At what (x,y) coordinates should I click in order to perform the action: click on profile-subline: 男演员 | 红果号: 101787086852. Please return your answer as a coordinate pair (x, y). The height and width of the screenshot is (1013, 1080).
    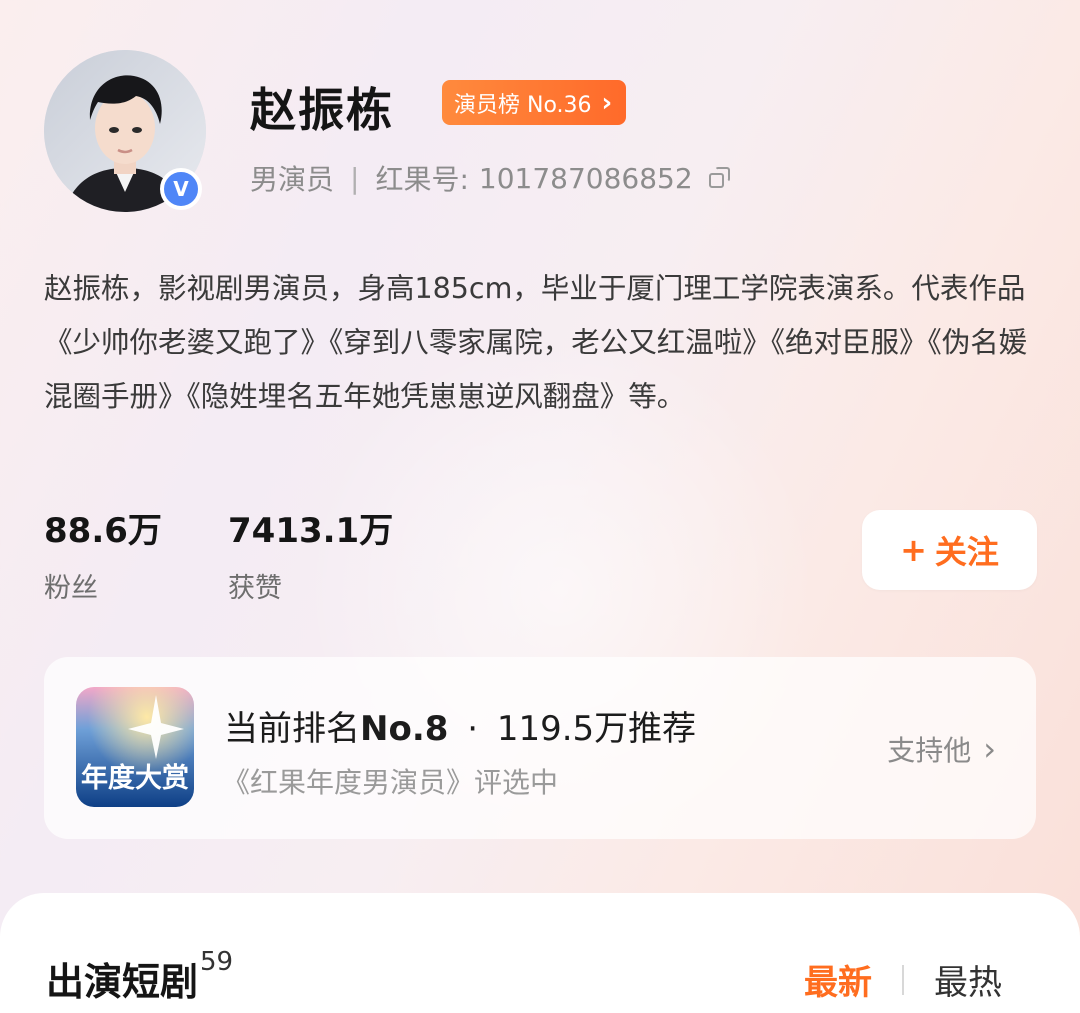
    Looking at the image, I should click on (490, 178).